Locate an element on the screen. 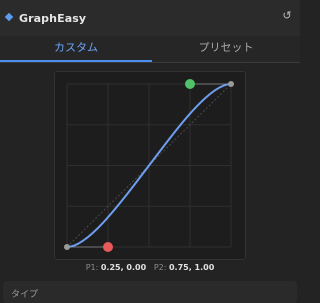 This screenshot has width=320, height=303. tab-custom: カスタム is located at coordinates (76, 49).